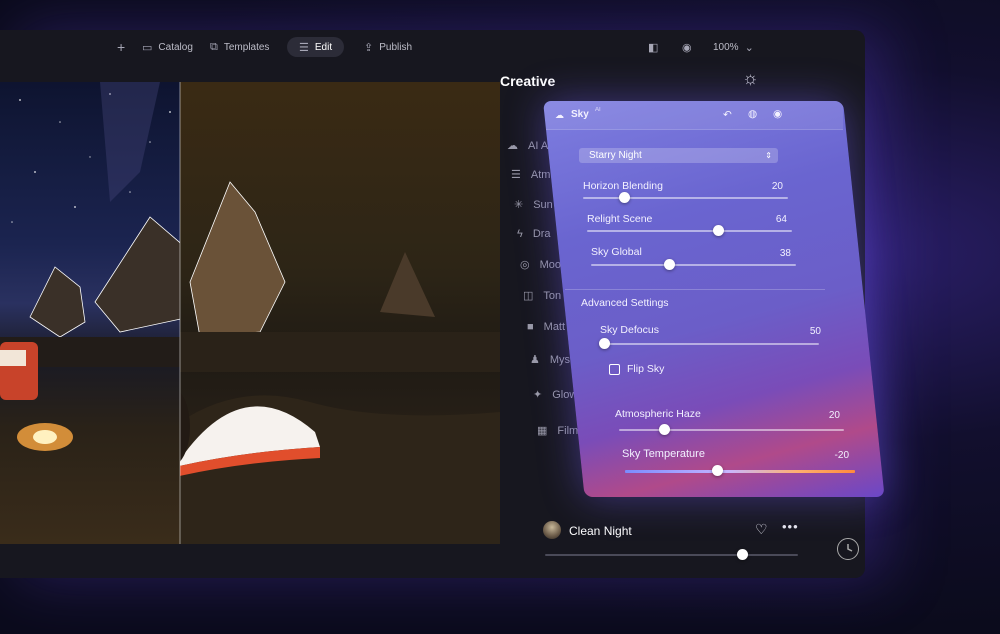 The height and width of the screenshot is (634, 1000). I want to click on tool-mood: ◎ Moo, so click(540, 265).